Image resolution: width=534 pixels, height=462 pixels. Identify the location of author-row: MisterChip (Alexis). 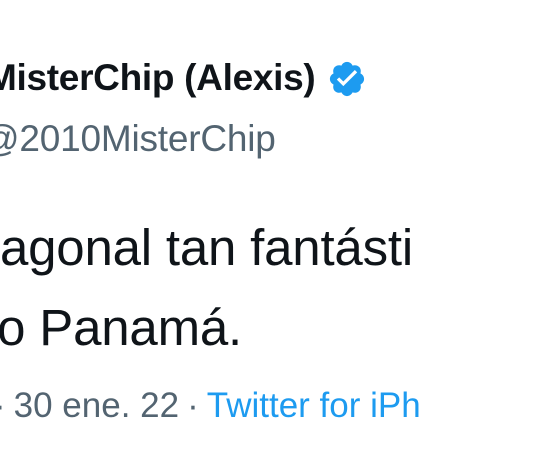
(183, 78).